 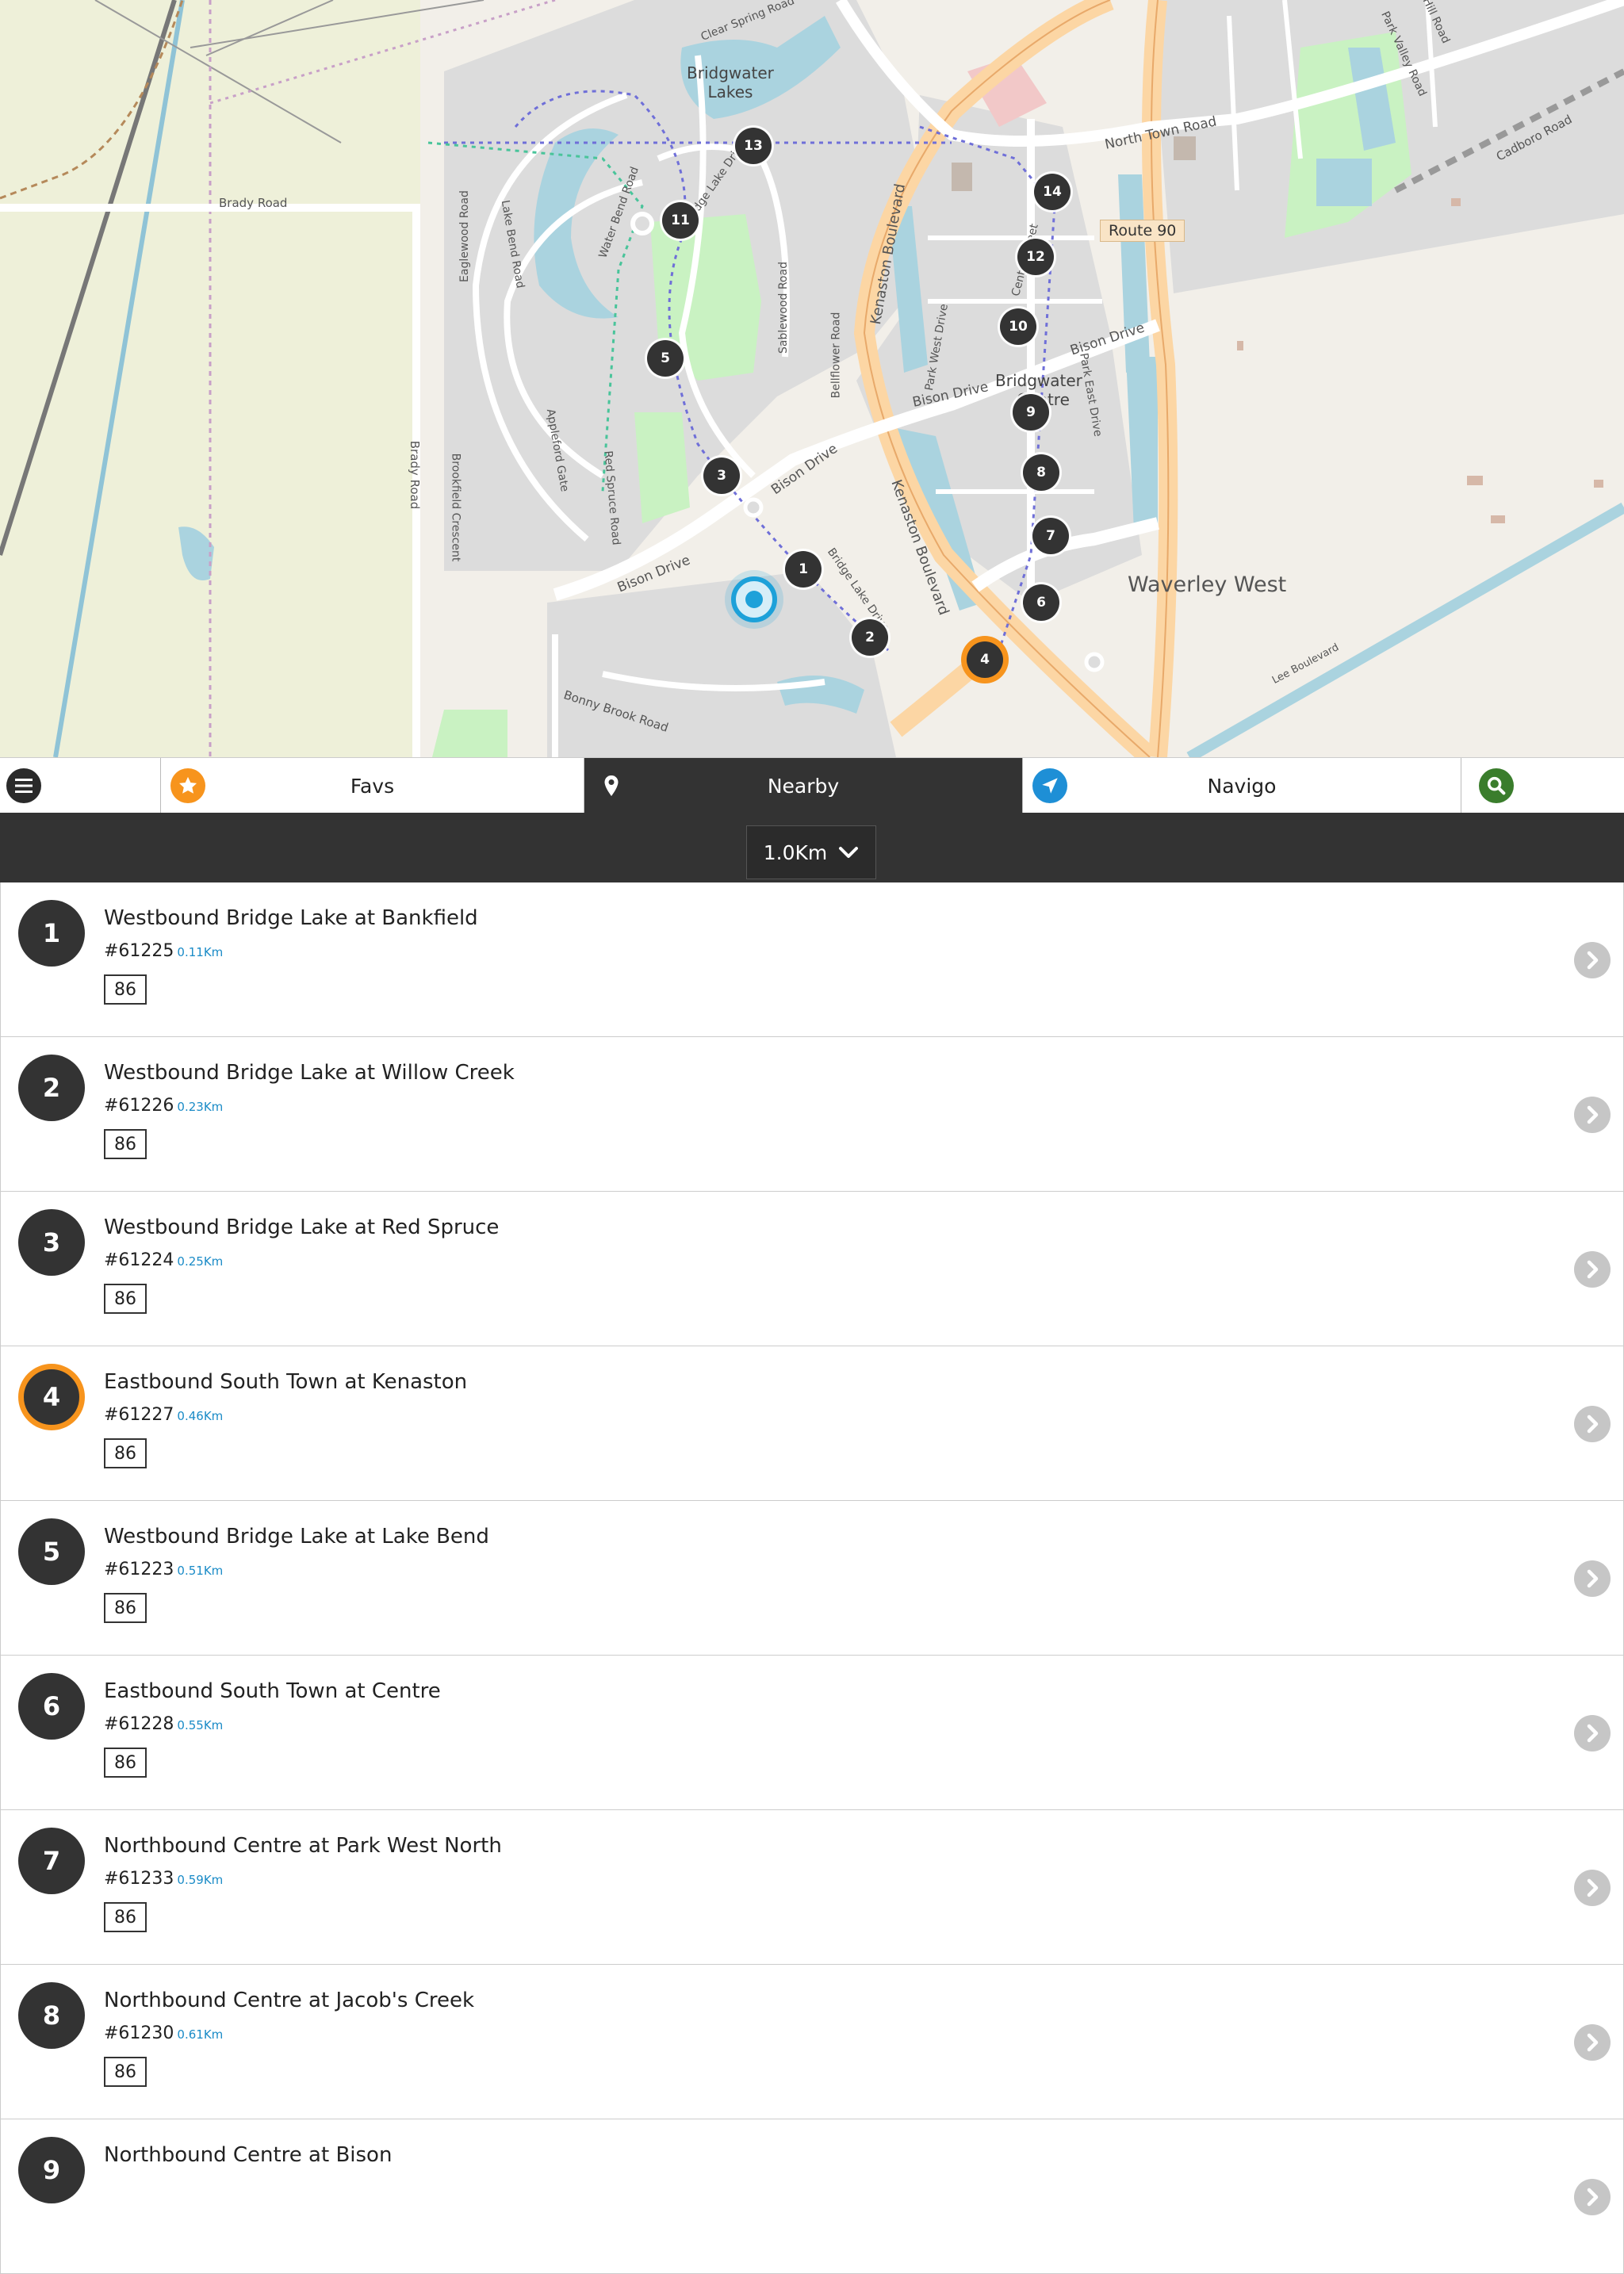 I want to click on tab-nearby: Nearby, so click(x=803, y=786).